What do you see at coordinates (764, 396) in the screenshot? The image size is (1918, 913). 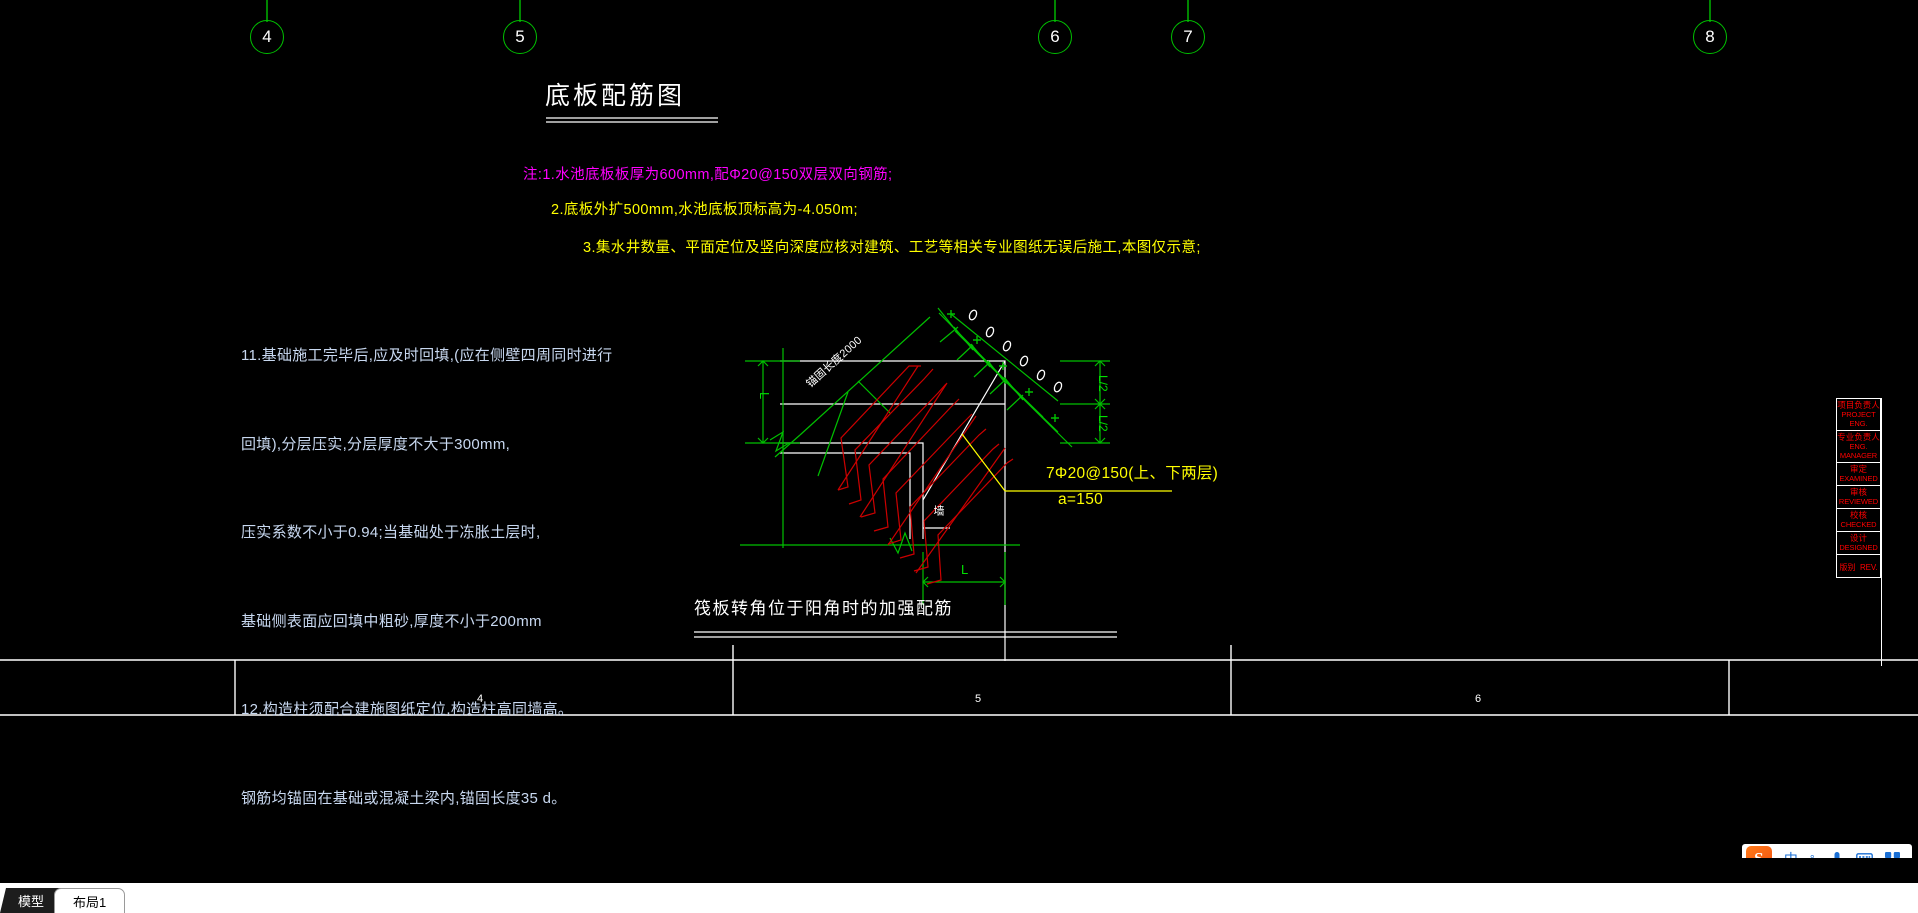 I see `dimension-label-L-left: L` at bounding box center [764, 396].